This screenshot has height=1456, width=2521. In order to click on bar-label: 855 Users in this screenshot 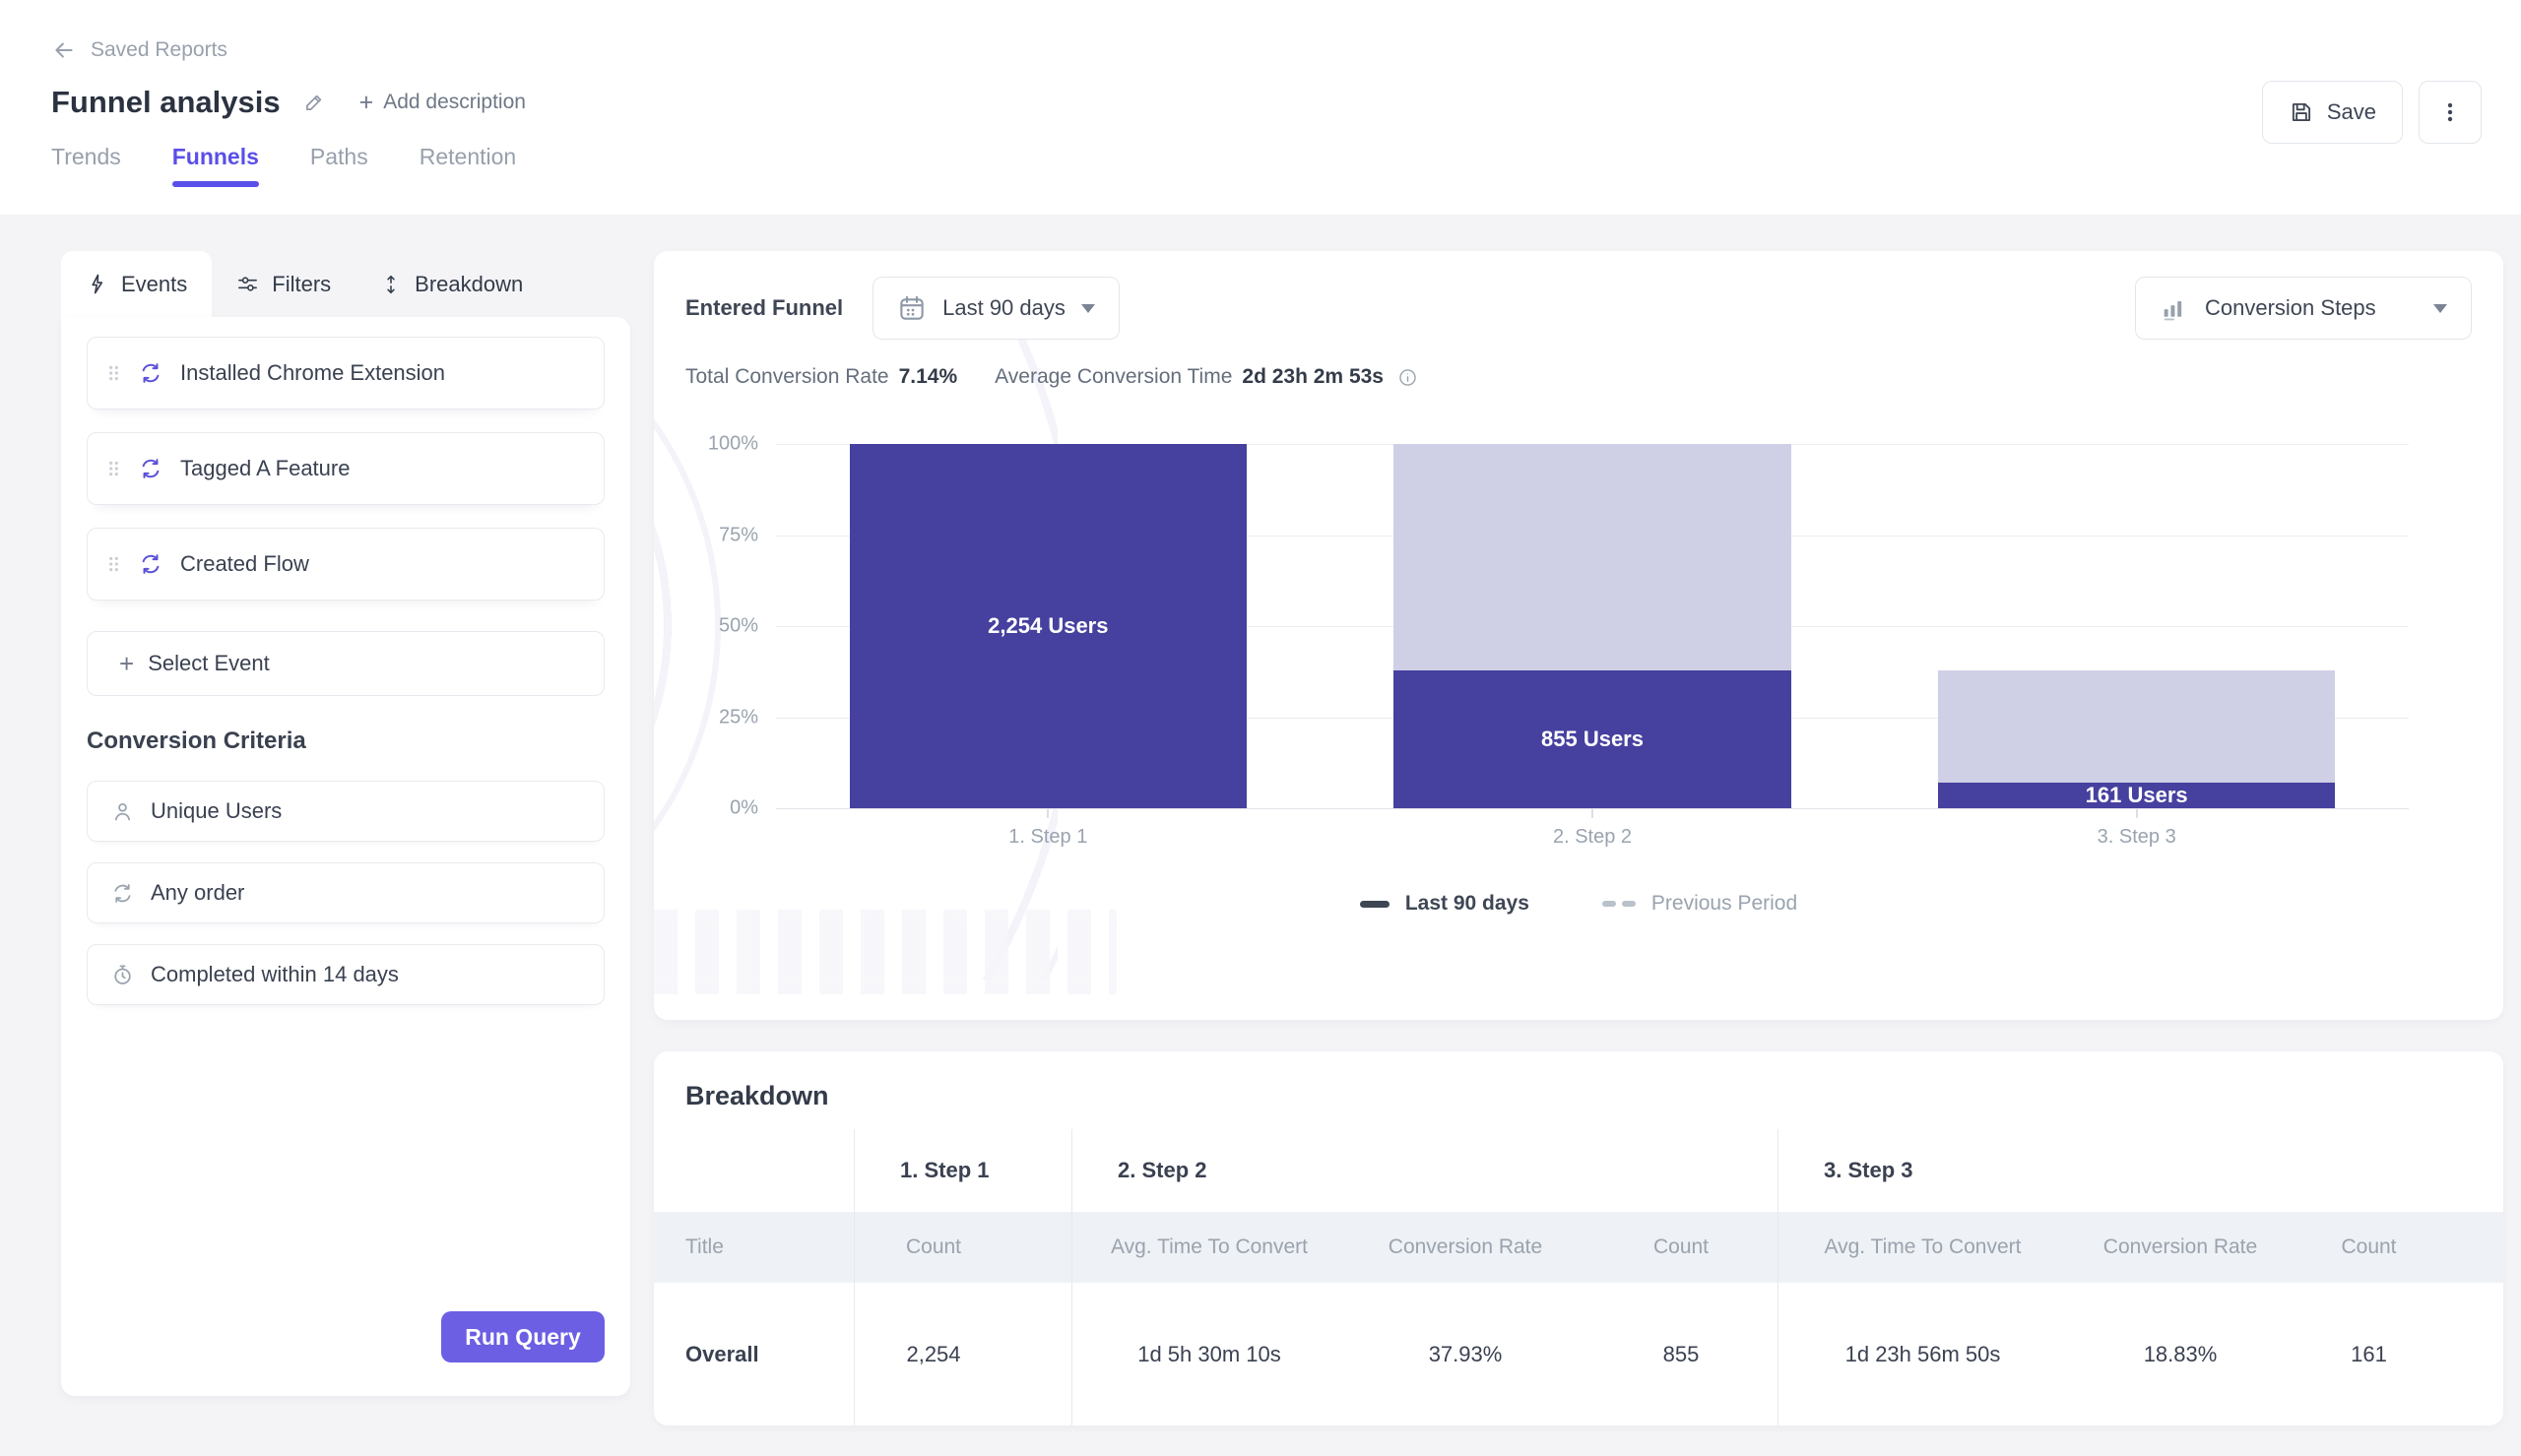, I will do `click(1592, 738)`.